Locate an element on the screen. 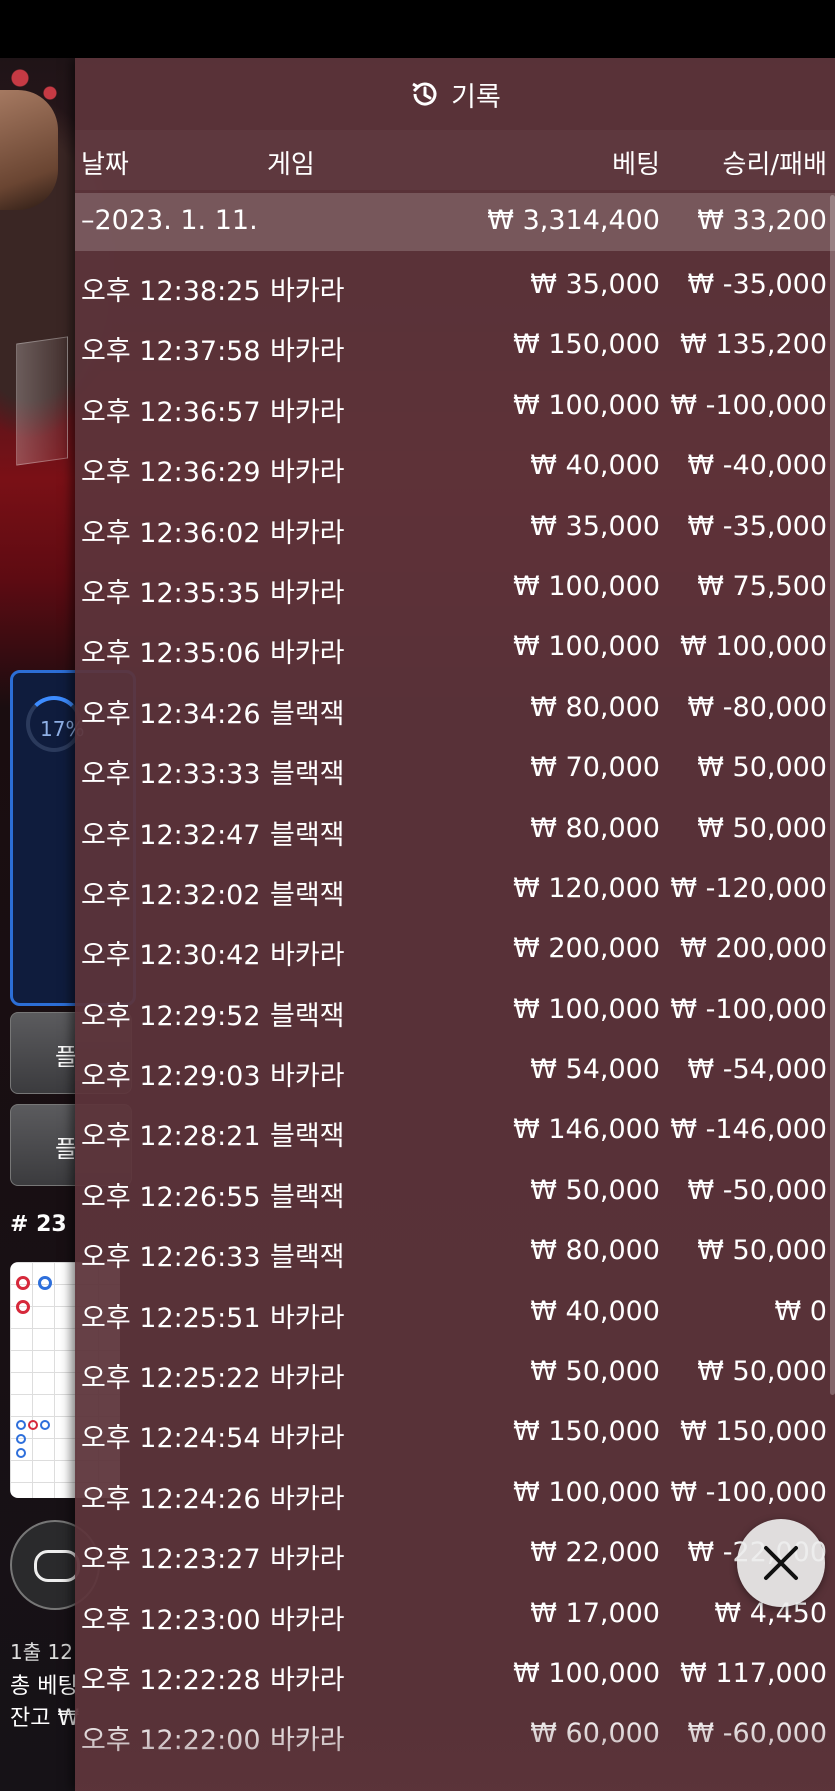 This screenshot has height=1791, width=835. row-time: 오후 12:35:06 is located at coordinates (171, 654).